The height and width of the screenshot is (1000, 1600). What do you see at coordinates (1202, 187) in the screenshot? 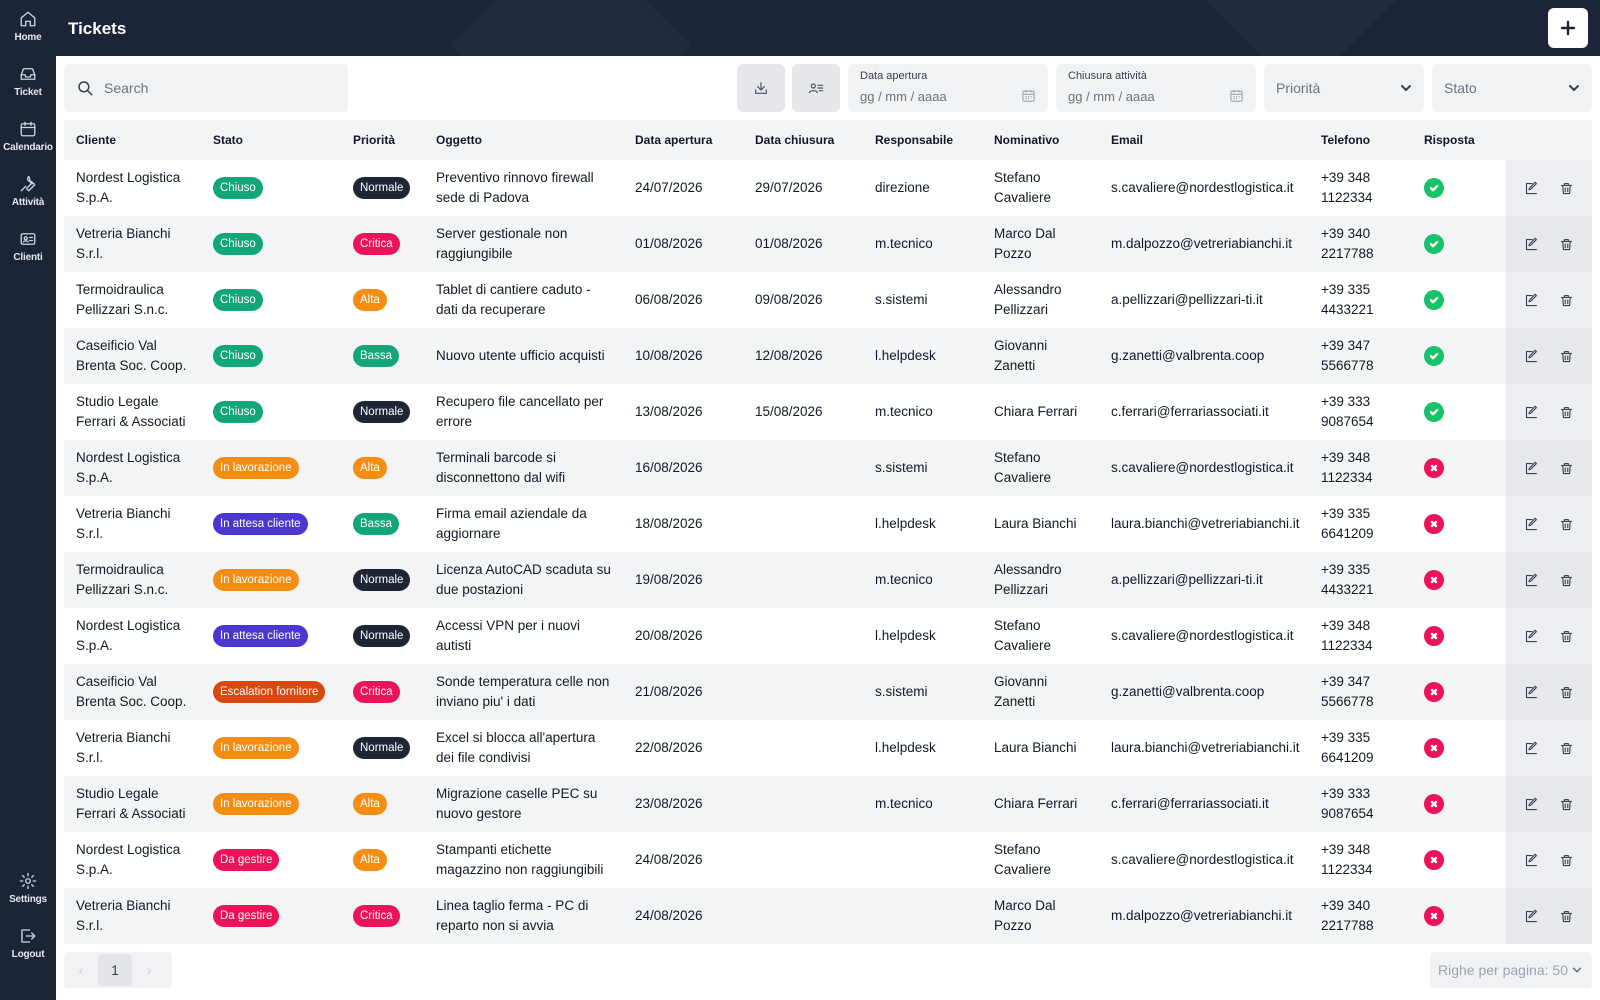
I see `cell-text: s.cavaliere@nordestlogistica.it` at bounding box center [1202, 187].